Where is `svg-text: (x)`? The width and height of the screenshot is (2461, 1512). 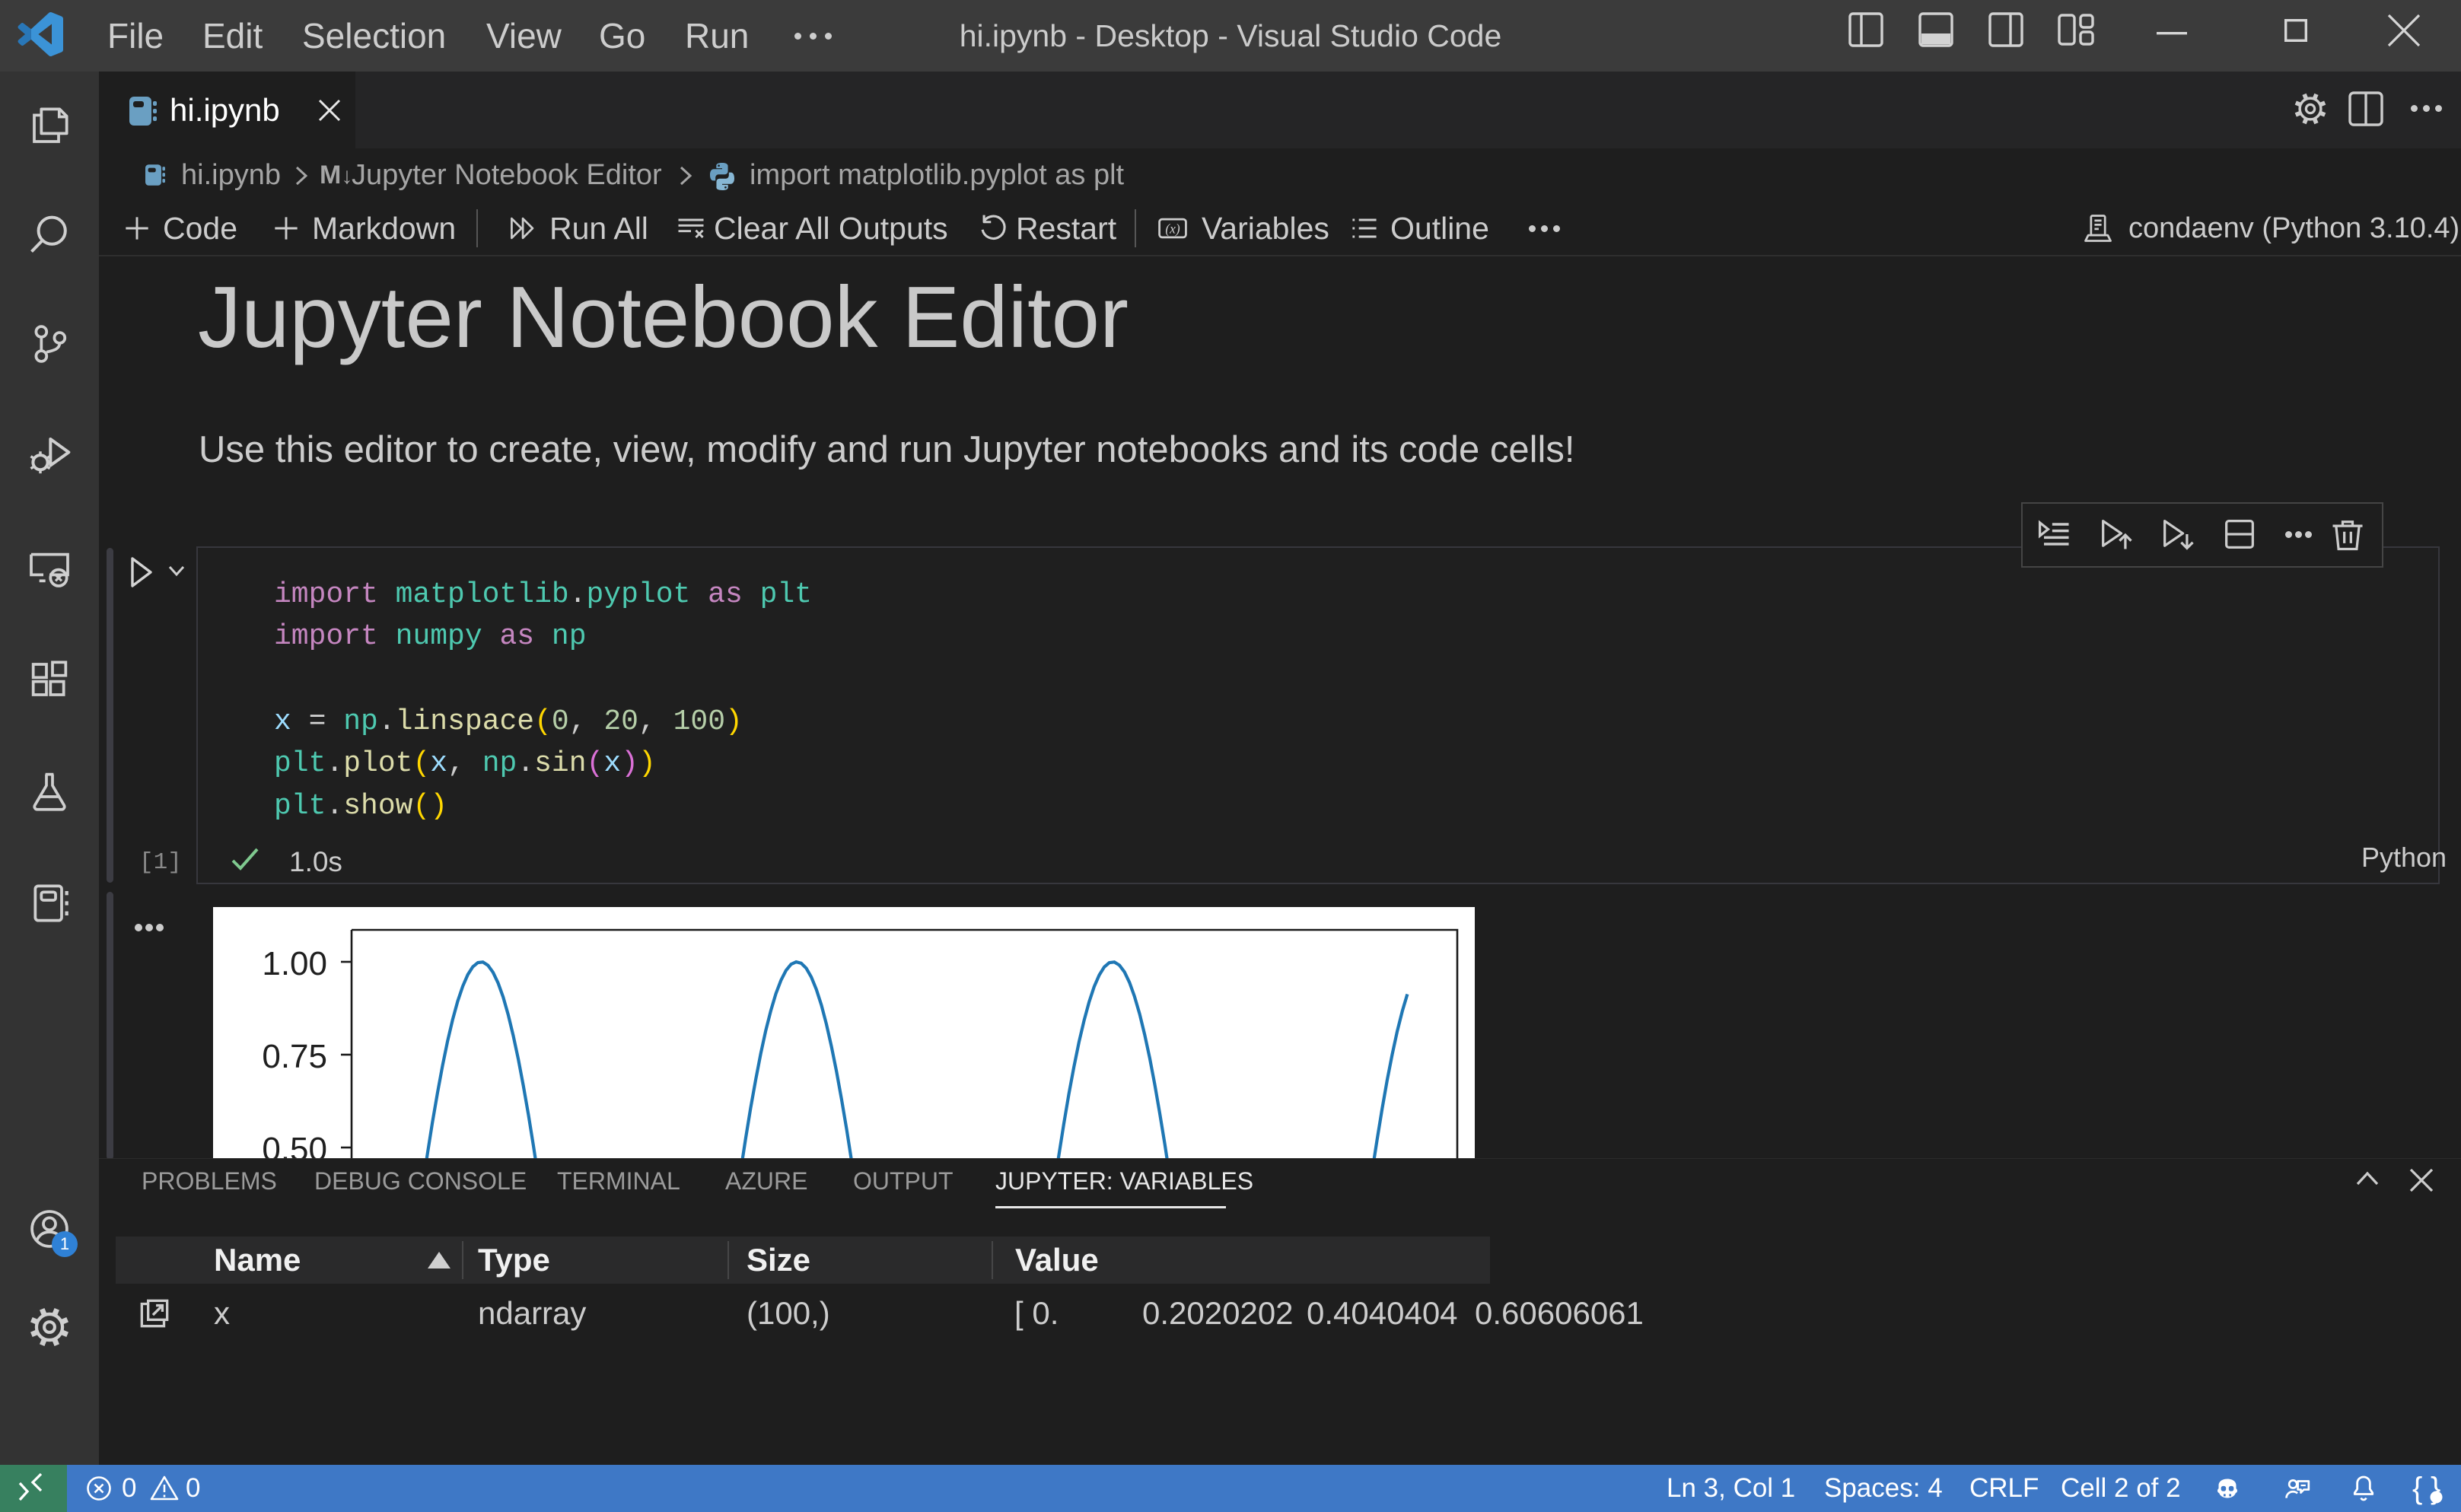
svg-text: (x) is located at coordinates (1172, 229).